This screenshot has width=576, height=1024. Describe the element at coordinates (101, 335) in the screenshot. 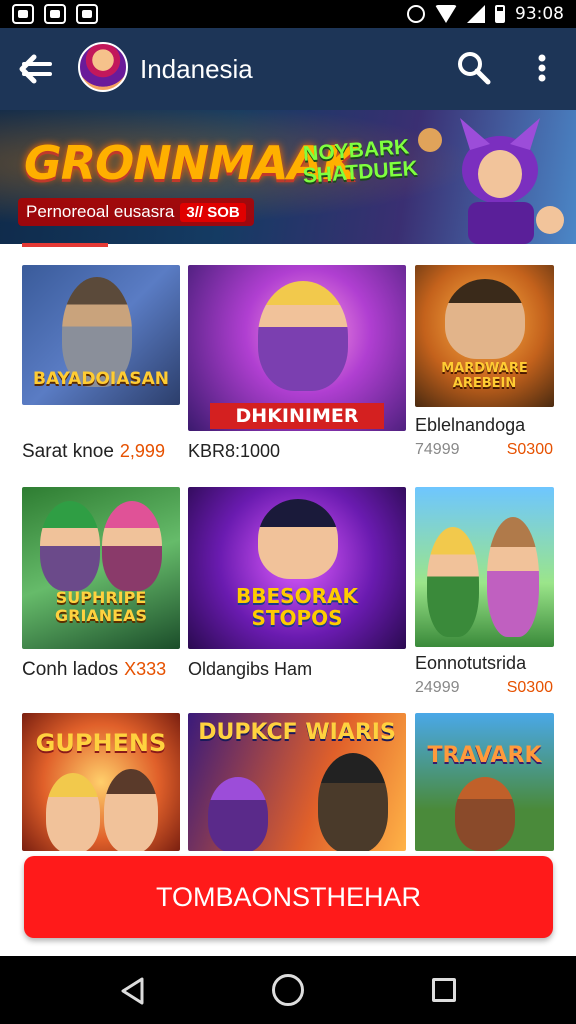

I see `game-thumbnail: BAYADOIASAN` at that location.